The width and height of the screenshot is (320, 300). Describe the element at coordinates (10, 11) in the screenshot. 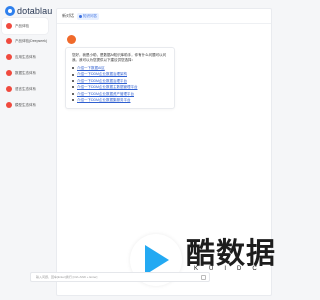

I see `logo-icon` at that location.